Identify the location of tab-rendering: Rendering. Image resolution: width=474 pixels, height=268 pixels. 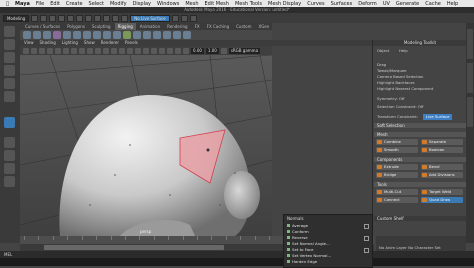
(177, 26).